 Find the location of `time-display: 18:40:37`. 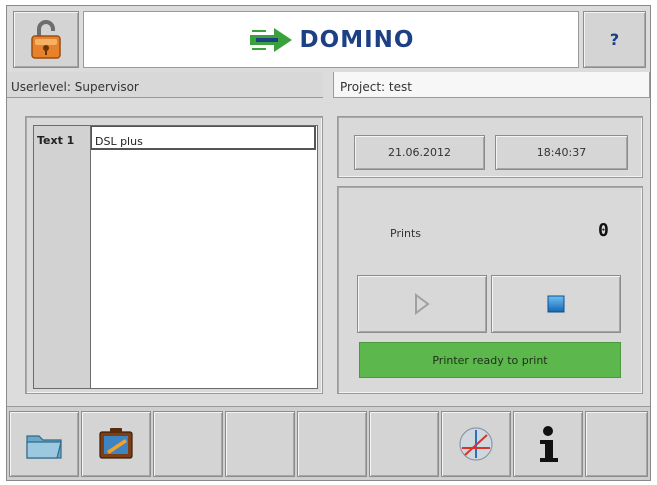

time-display: 18:40:37 is located at coordinates (561, 152).